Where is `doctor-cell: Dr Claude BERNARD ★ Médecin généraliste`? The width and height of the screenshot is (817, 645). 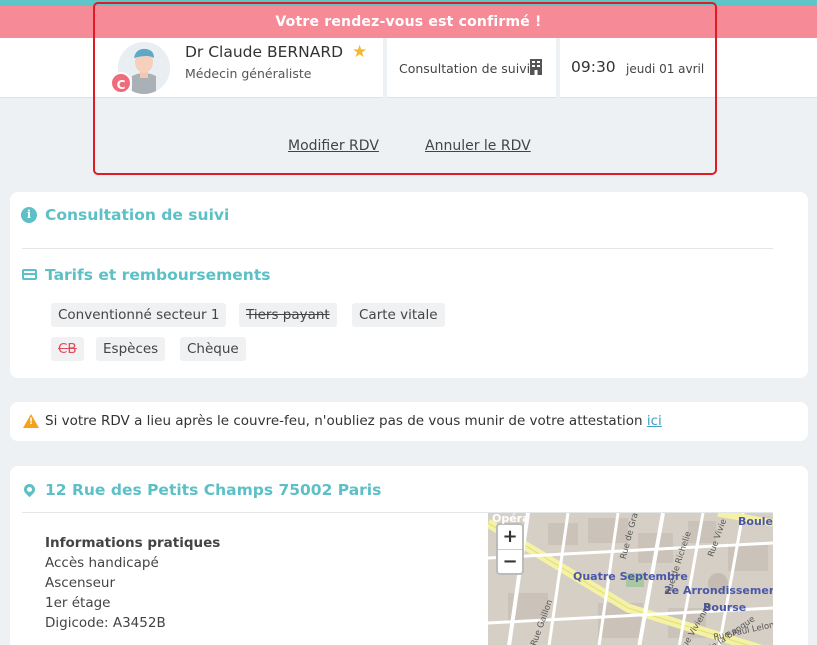 doctor-cell: Dr Claude BERNARD ★ Médecin généraliste is located at coordinates (241, 68).